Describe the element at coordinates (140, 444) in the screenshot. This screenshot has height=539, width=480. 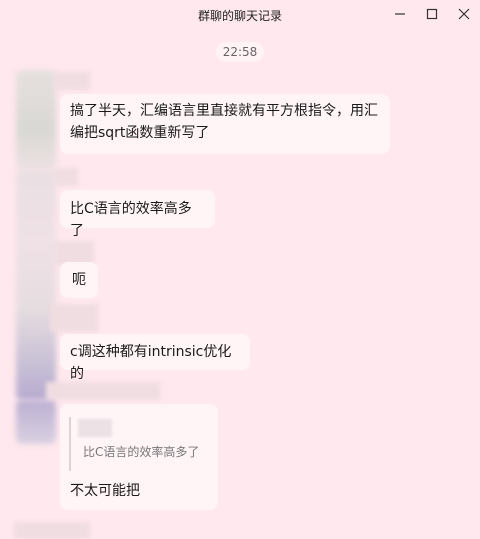
I see `quoted-message: 比C语言的效率高多了` at that location.